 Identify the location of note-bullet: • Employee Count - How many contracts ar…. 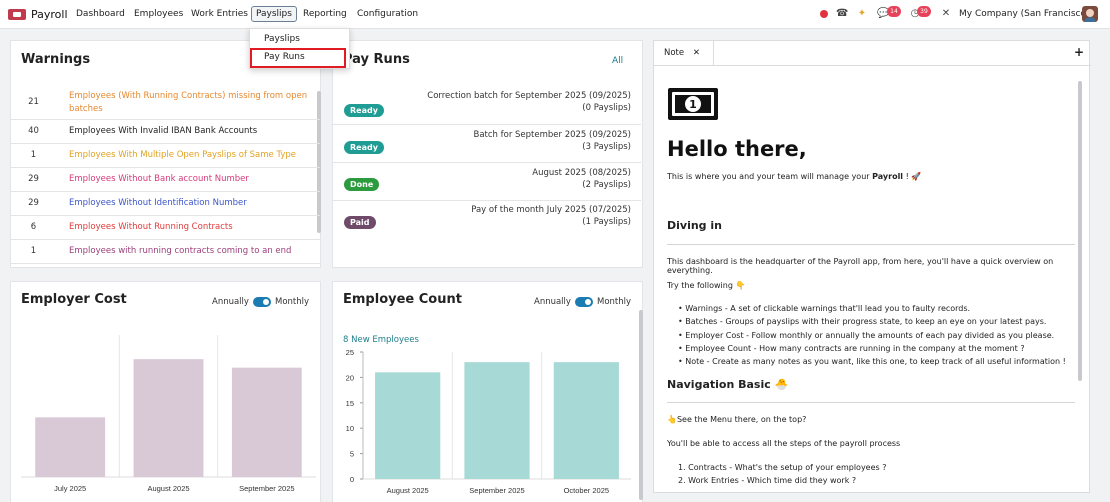
(851, 348).